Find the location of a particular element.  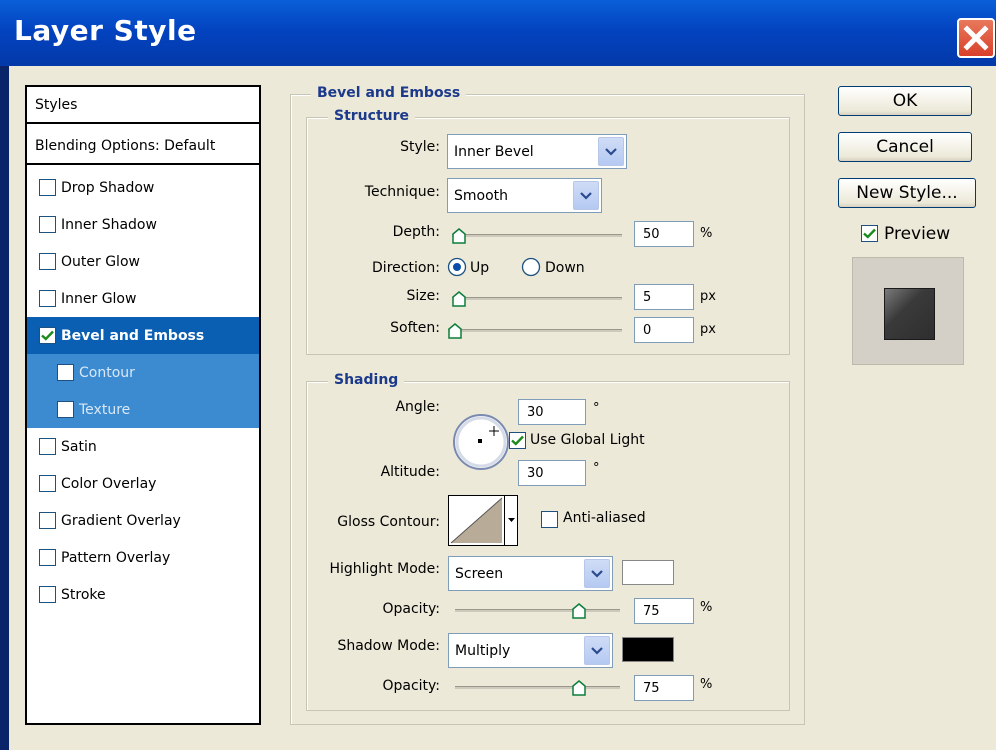

use-global-light-checkbox is located at coordinates (517, 440).